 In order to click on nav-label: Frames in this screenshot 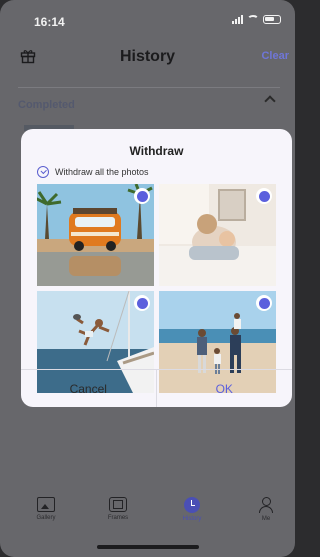, I will do `click(118, 518)`.